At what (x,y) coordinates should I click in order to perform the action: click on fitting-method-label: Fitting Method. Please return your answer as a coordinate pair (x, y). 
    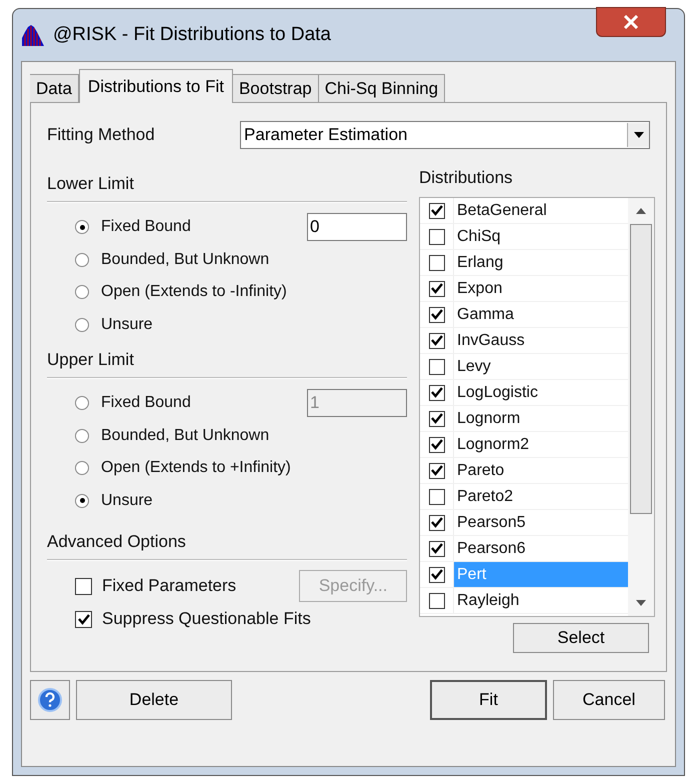
    Looking at the image, I should click on (101, 135).